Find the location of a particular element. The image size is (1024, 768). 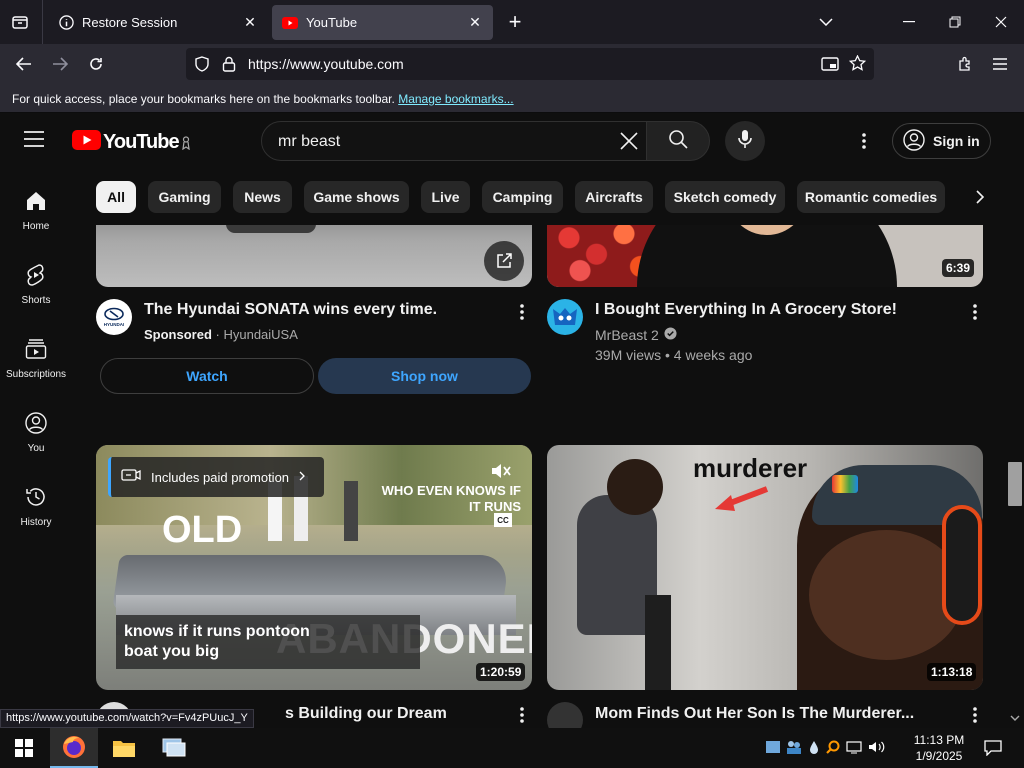

paid-promotion-badge: Includes paid promotion is located at coordinates (216, 477).